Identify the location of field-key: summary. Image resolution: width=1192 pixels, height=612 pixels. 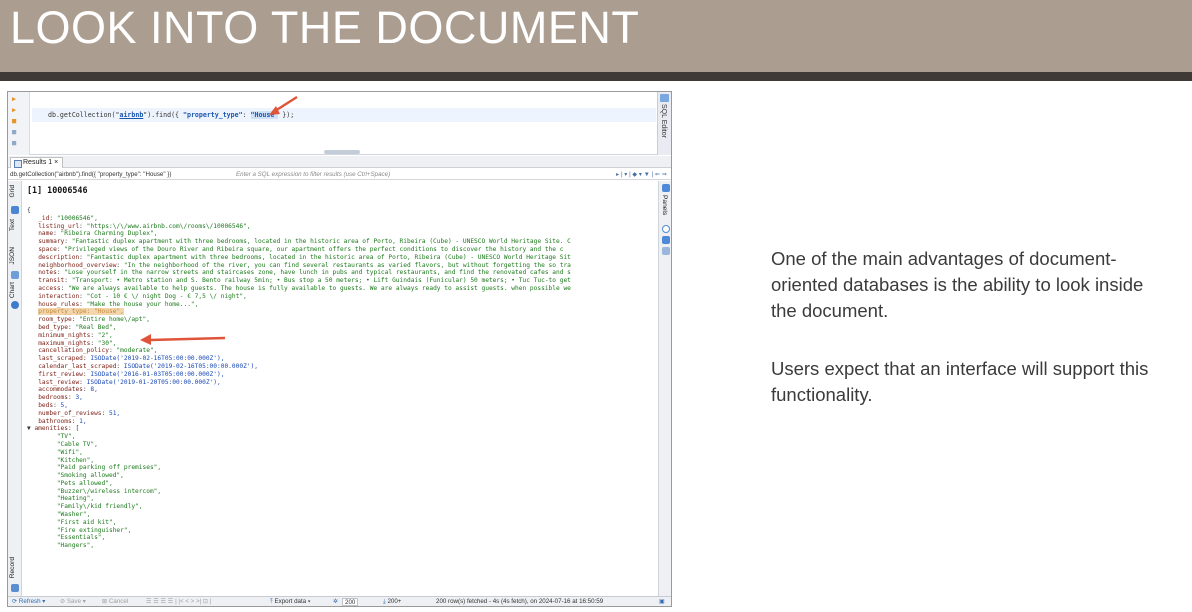
(51, 242).